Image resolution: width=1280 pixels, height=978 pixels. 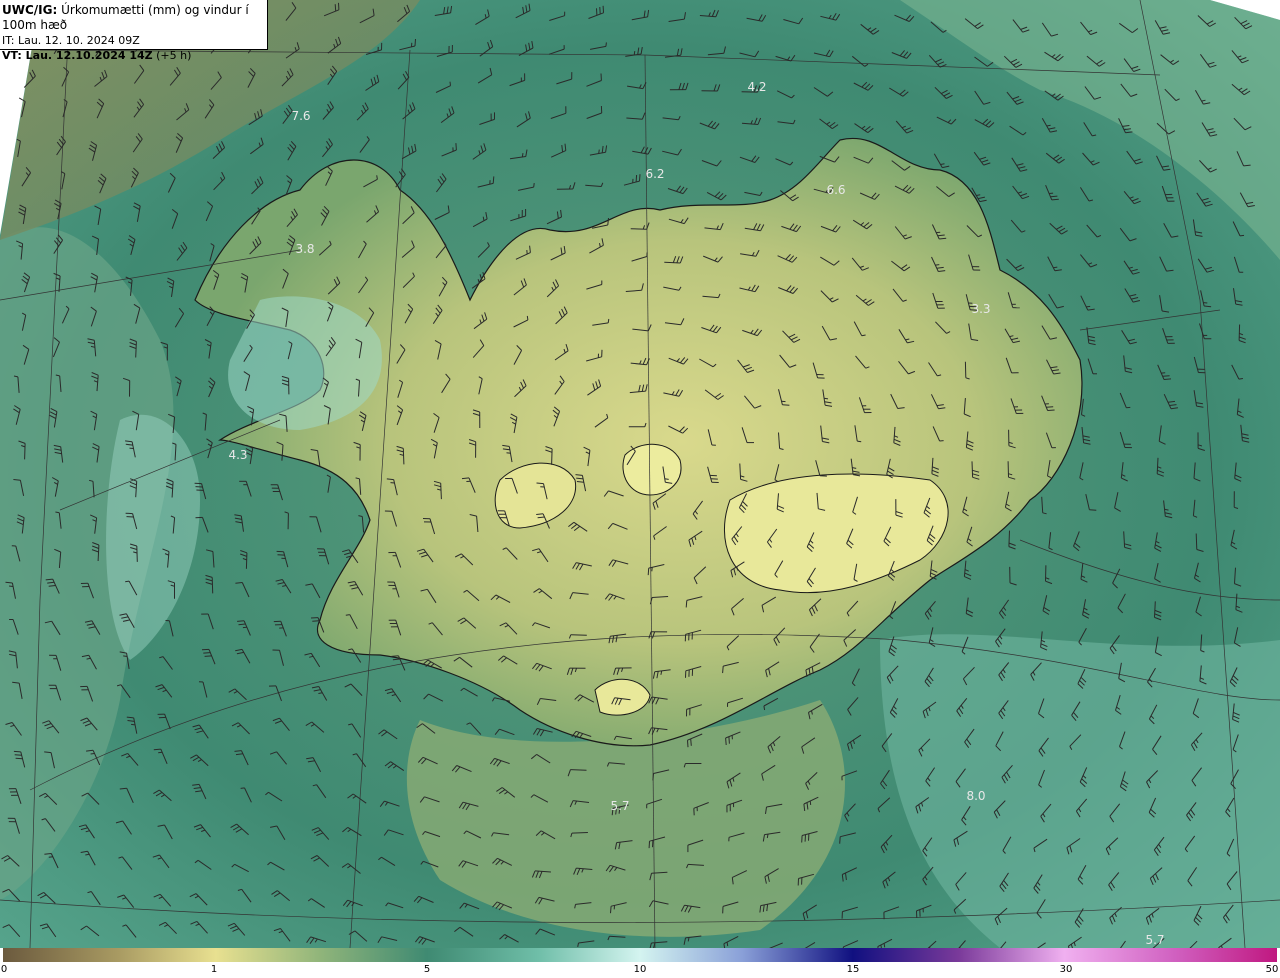 I want to click on value-label: 6.2, so click(x=655, y=174).